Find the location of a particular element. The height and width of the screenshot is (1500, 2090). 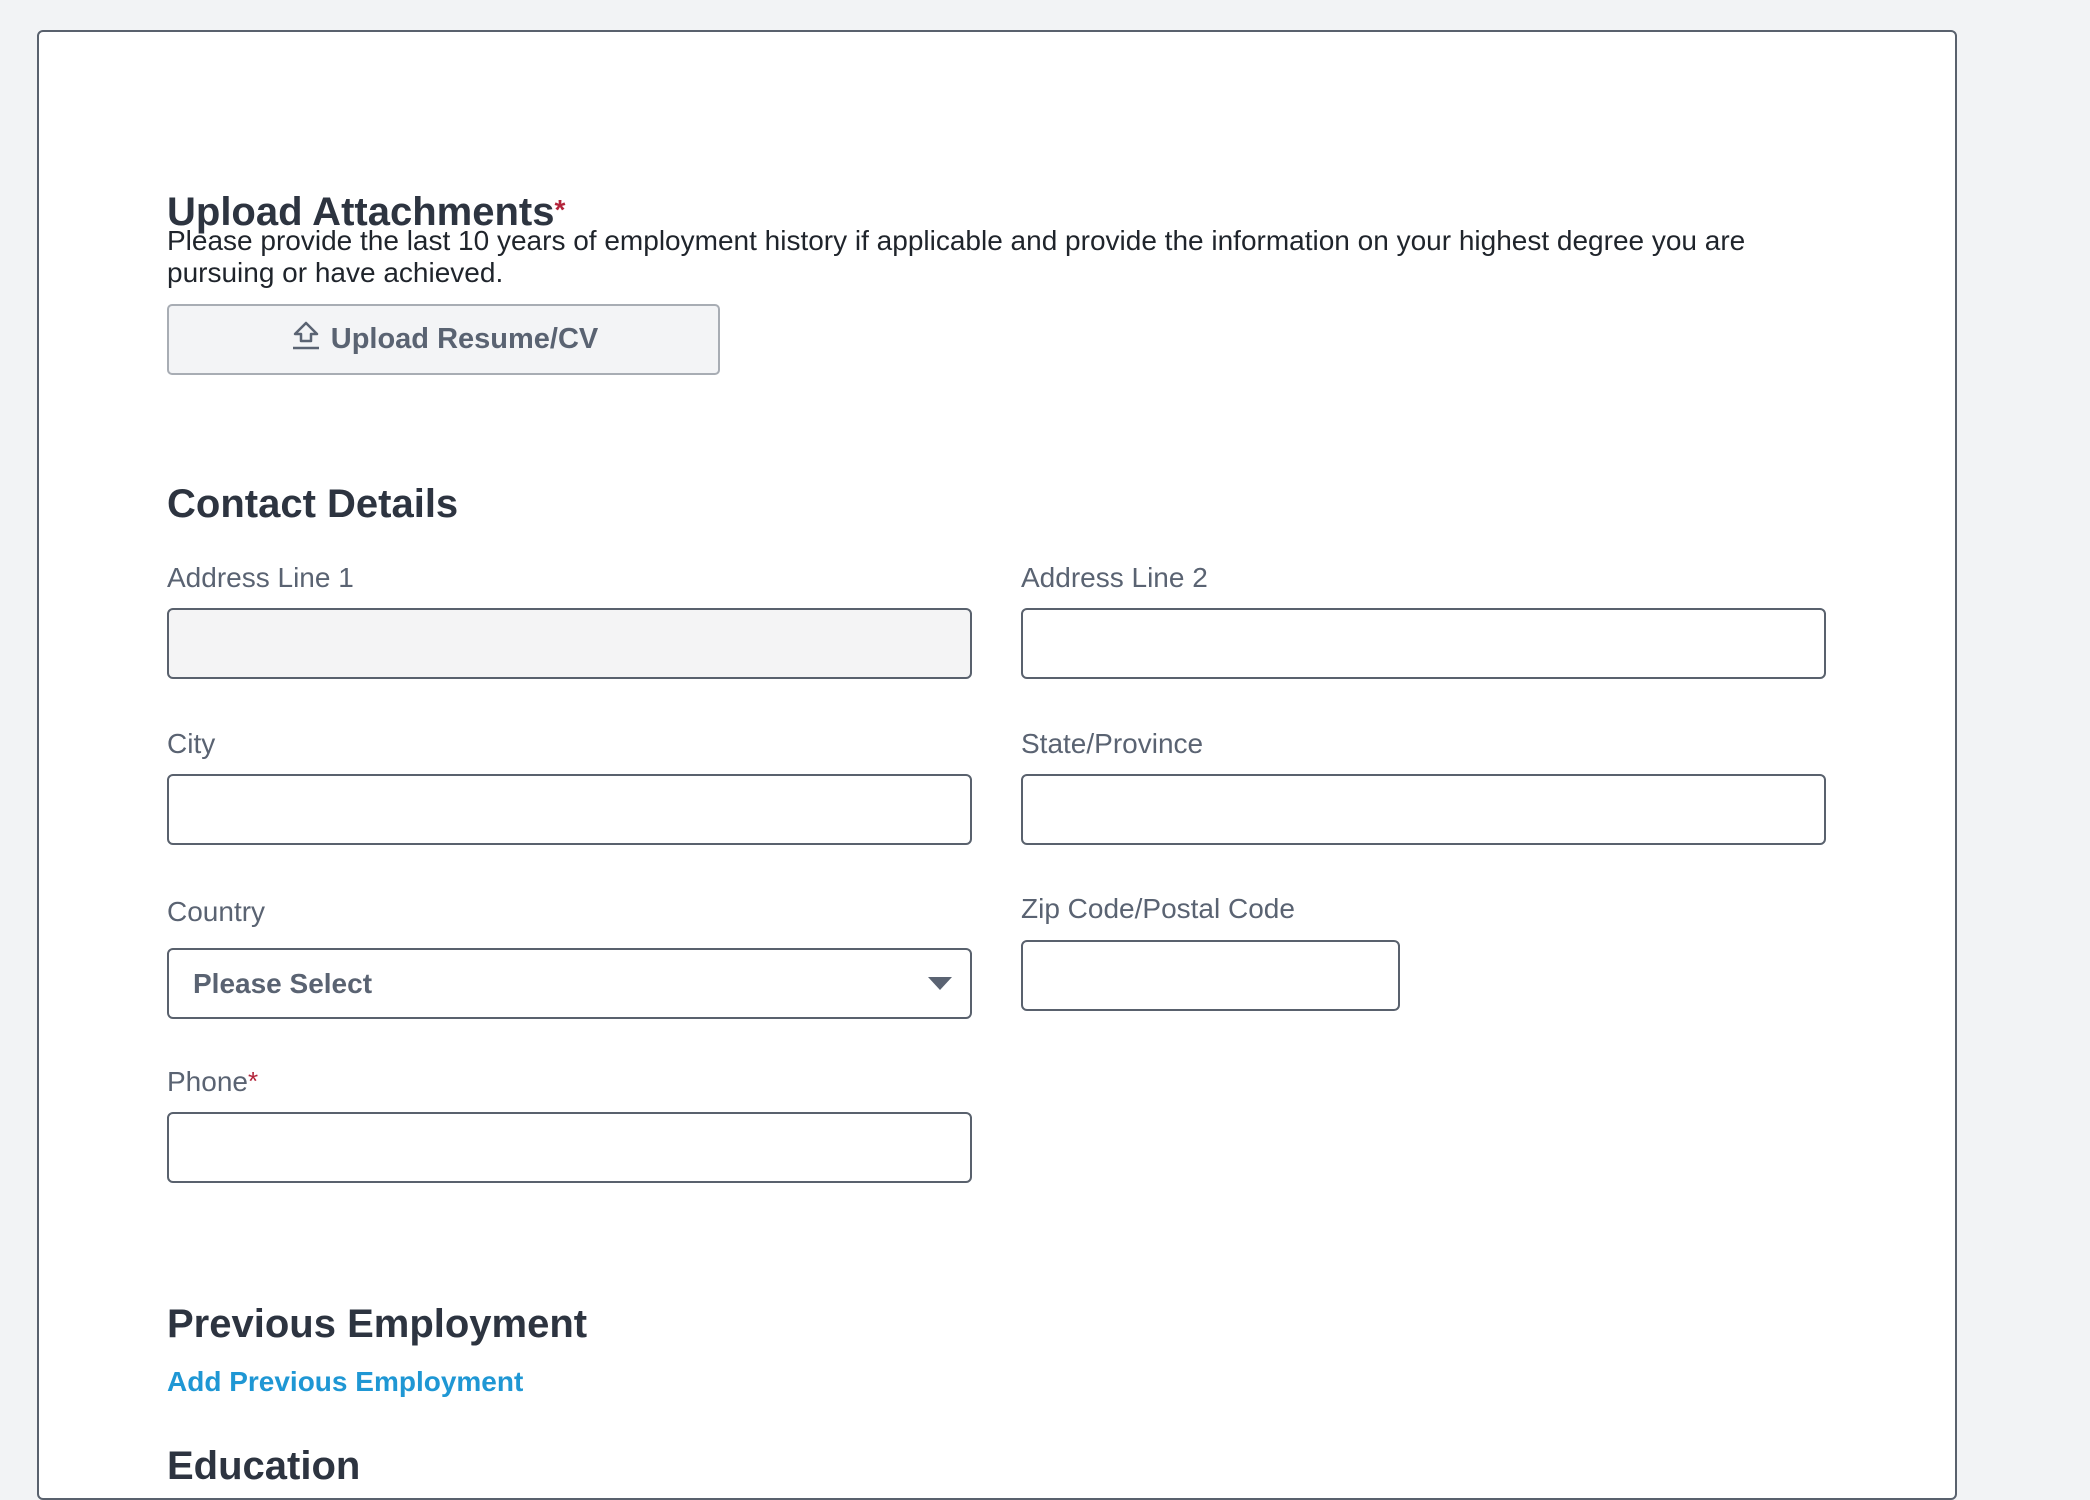

state-province-label: State/Province is located at coordinates (1112, 743).